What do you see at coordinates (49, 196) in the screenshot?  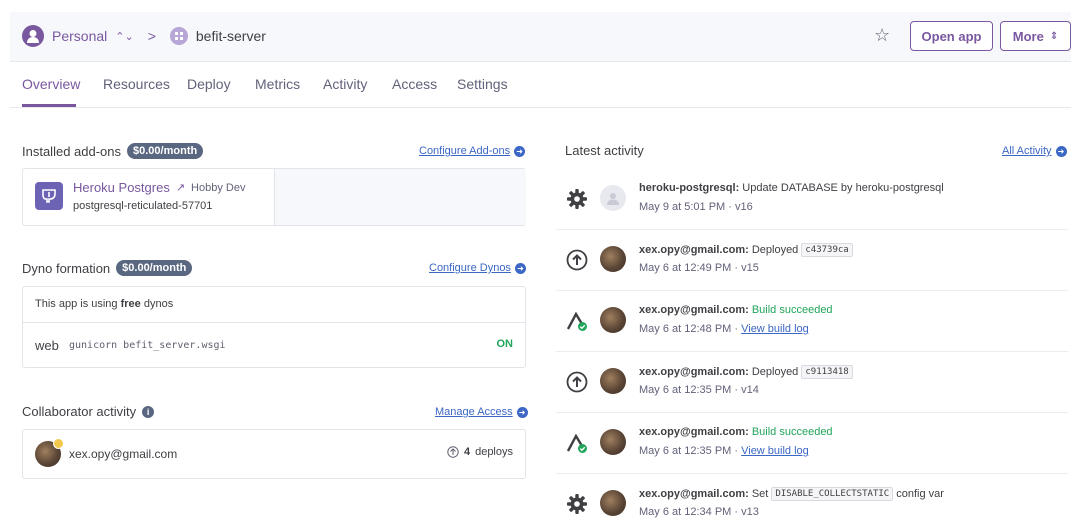 I see `postgres-logo-icon` at bounding box center [49, 196].